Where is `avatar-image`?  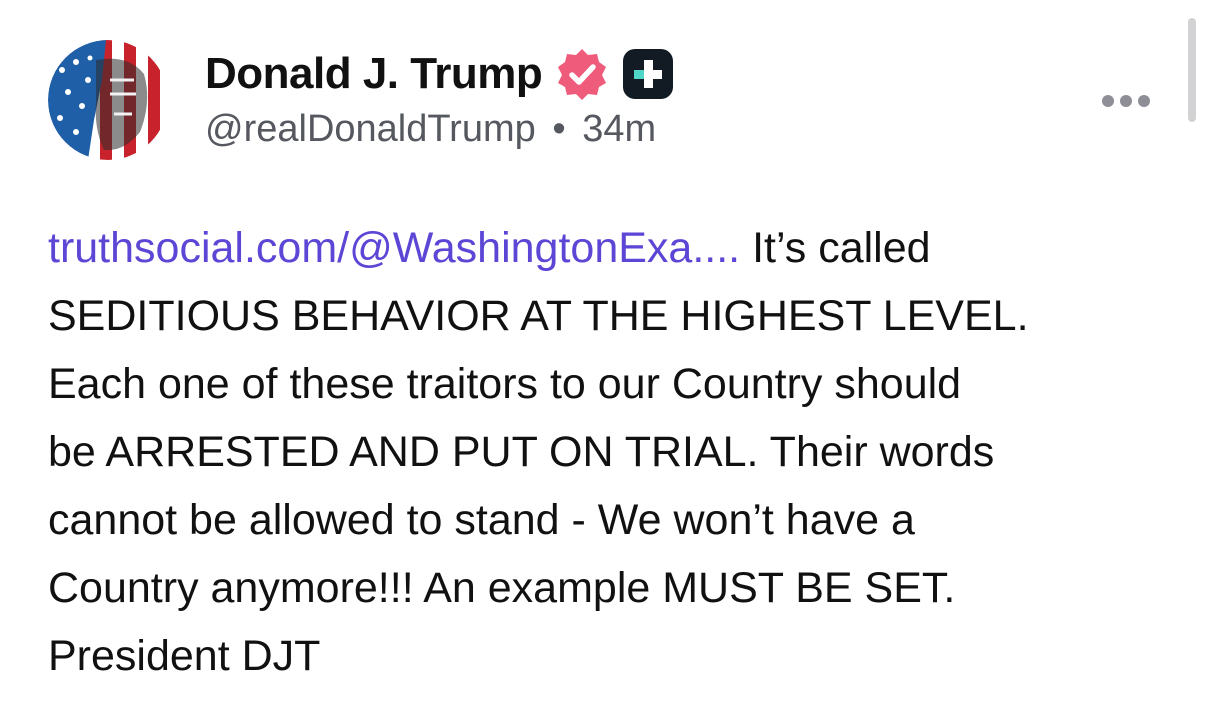
avatar-image is located at coordinates (108, 100).